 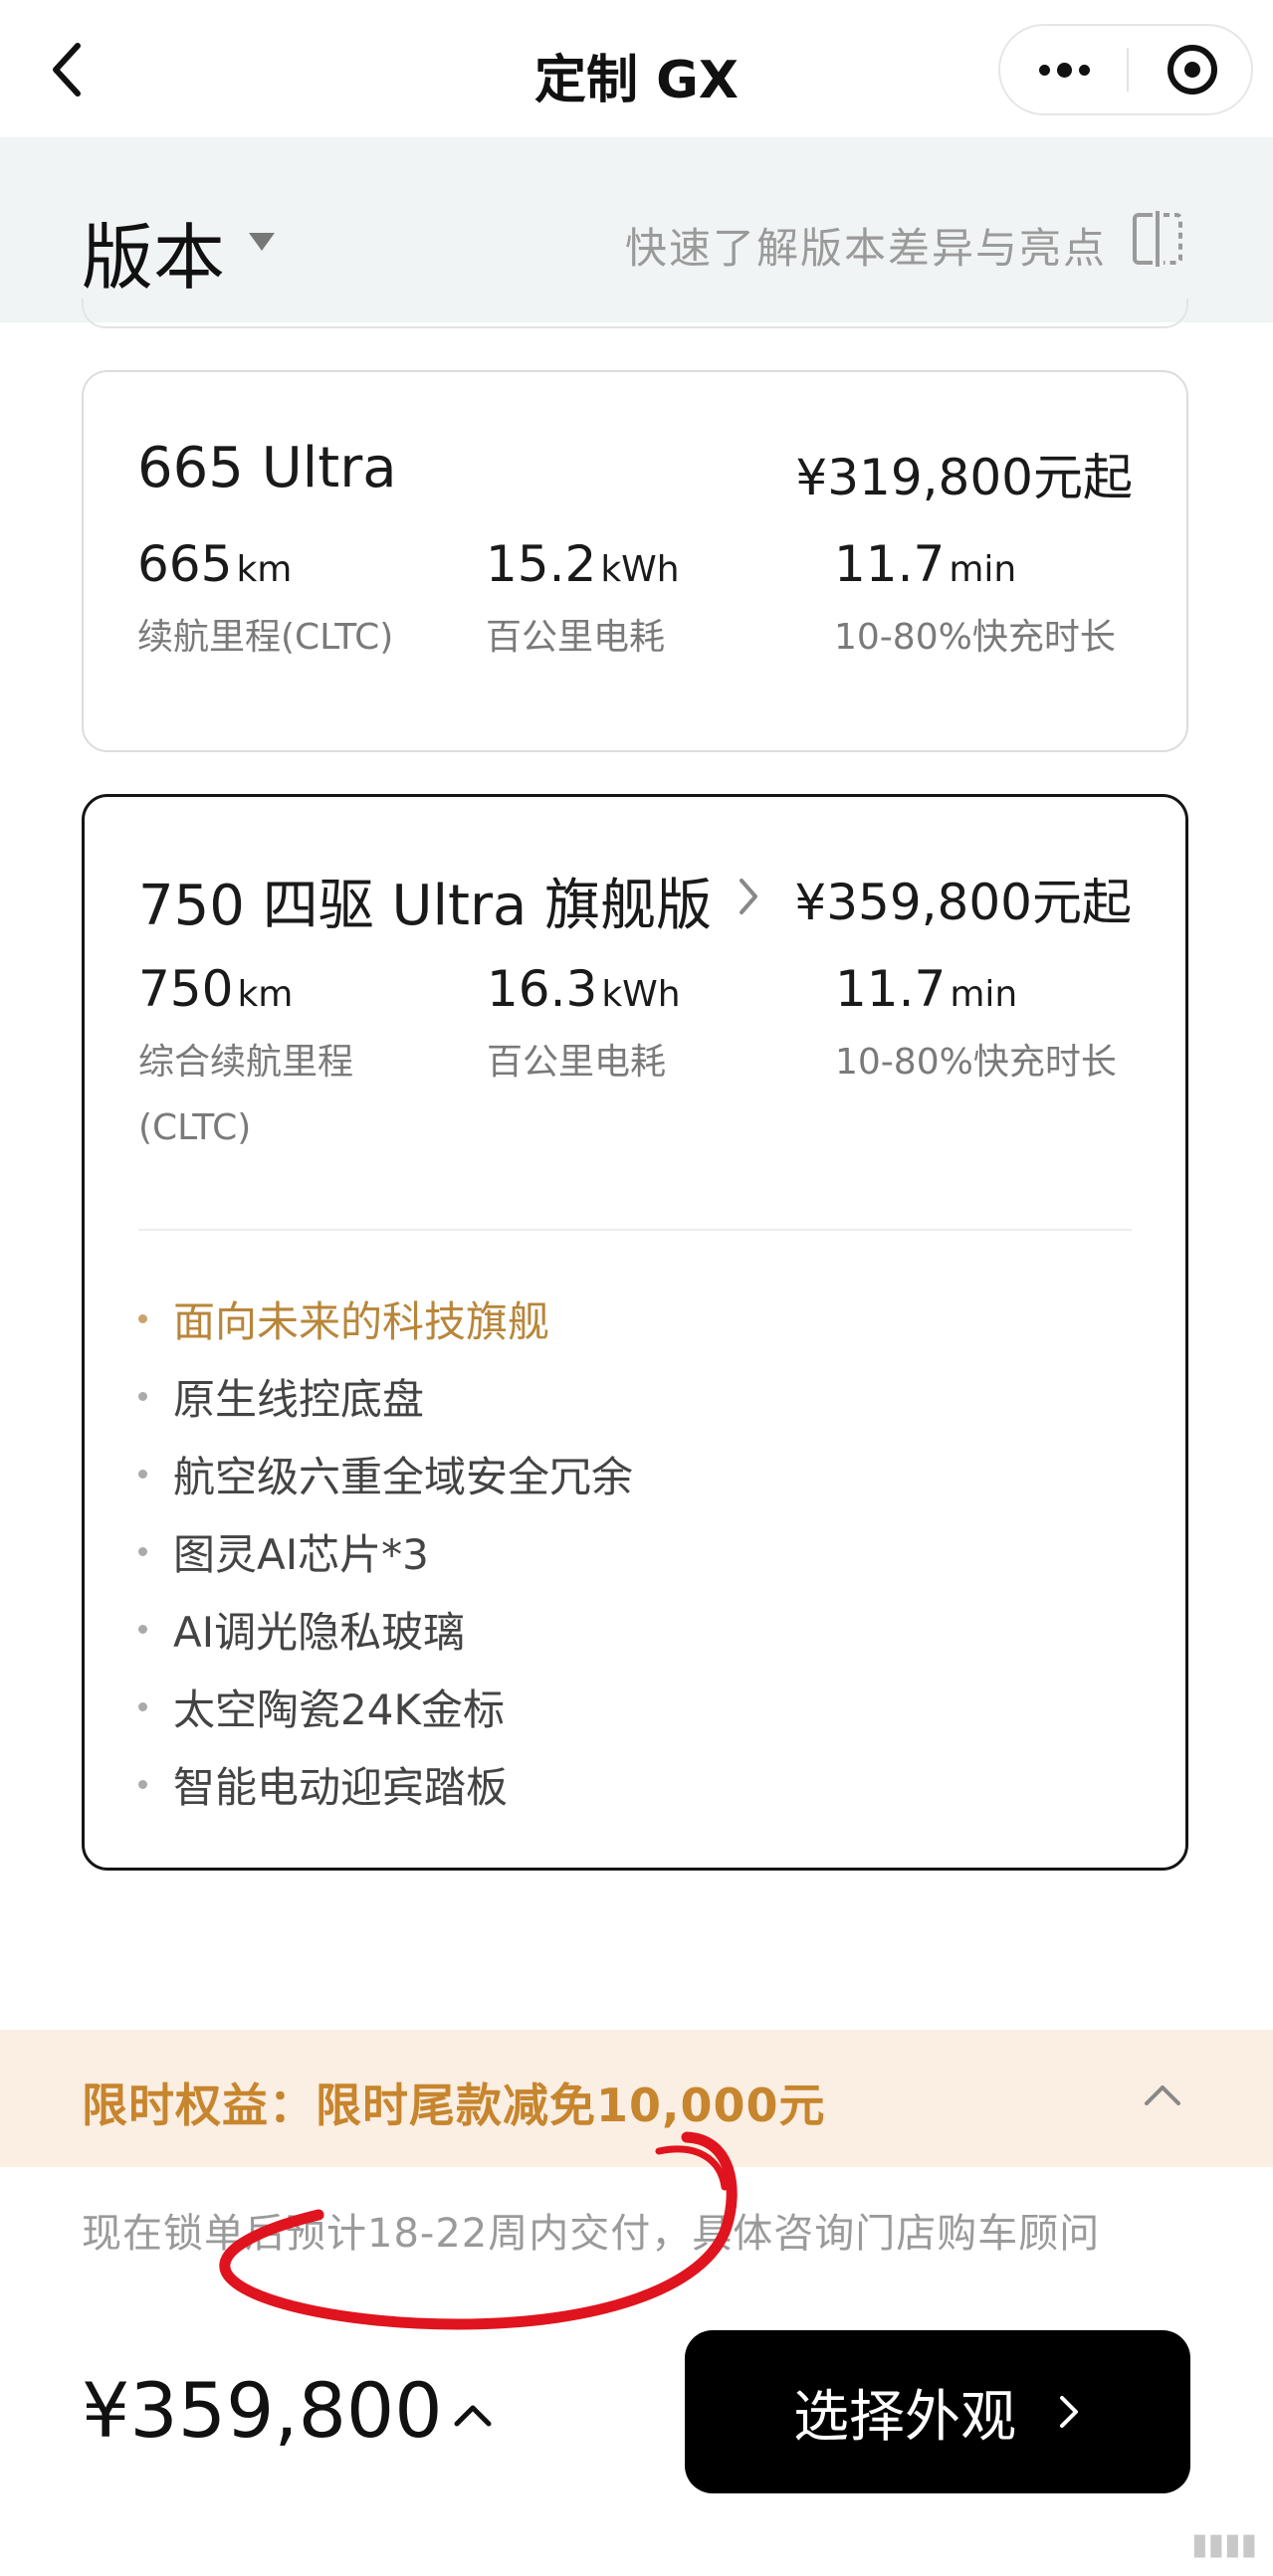 I want to click on dropdown-caret-icon, so click(x=262, y=242).